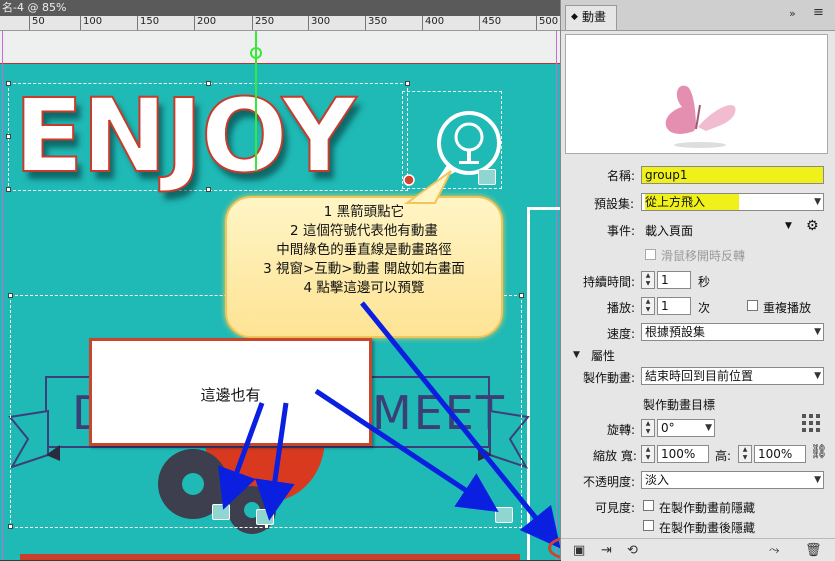 The image size is (835, 561). What do you see at coordinates (606, 550) in the screenshot?
I see `show-path-icon: ⇥` at bounding box center [606, 550].